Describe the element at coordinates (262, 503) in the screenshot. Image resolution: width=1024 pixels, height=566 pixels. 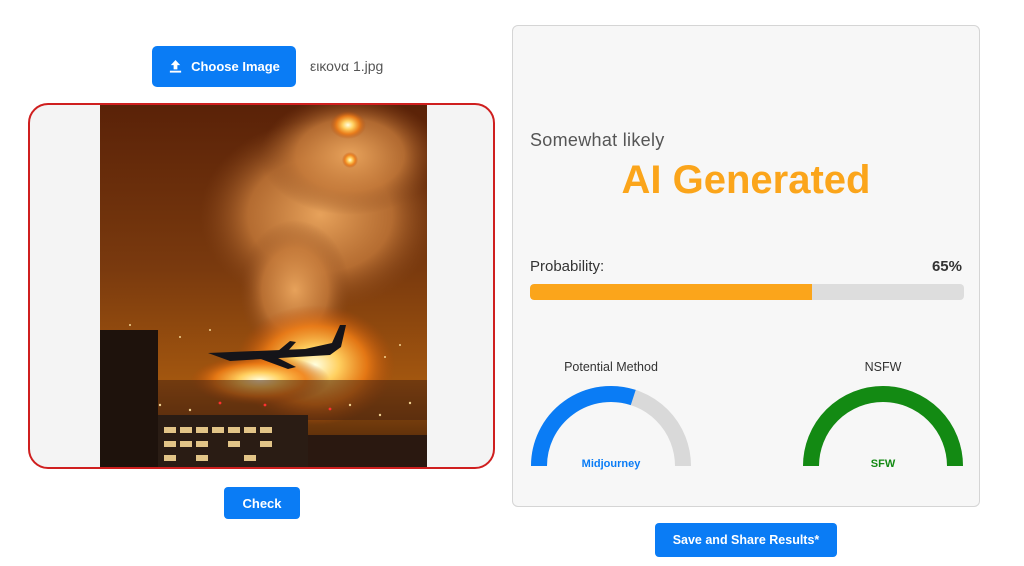
I see `check-button: Check` at that location.